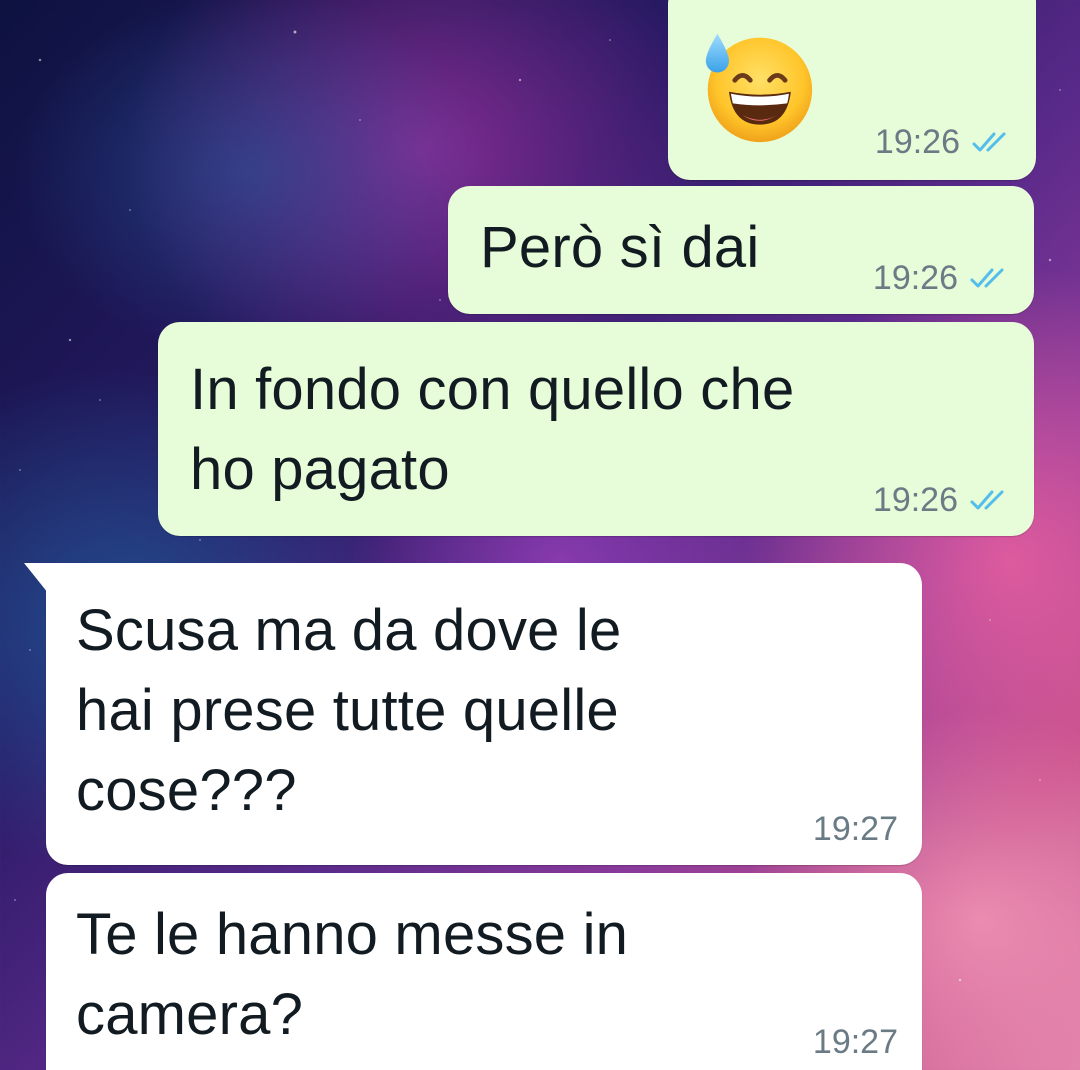 This screenshot has width=1080, height=1070. What do you see at coordinates (620, 247) in the screenshot?
I see `message-text: Però sì dai` at bounding box center [620, 247].